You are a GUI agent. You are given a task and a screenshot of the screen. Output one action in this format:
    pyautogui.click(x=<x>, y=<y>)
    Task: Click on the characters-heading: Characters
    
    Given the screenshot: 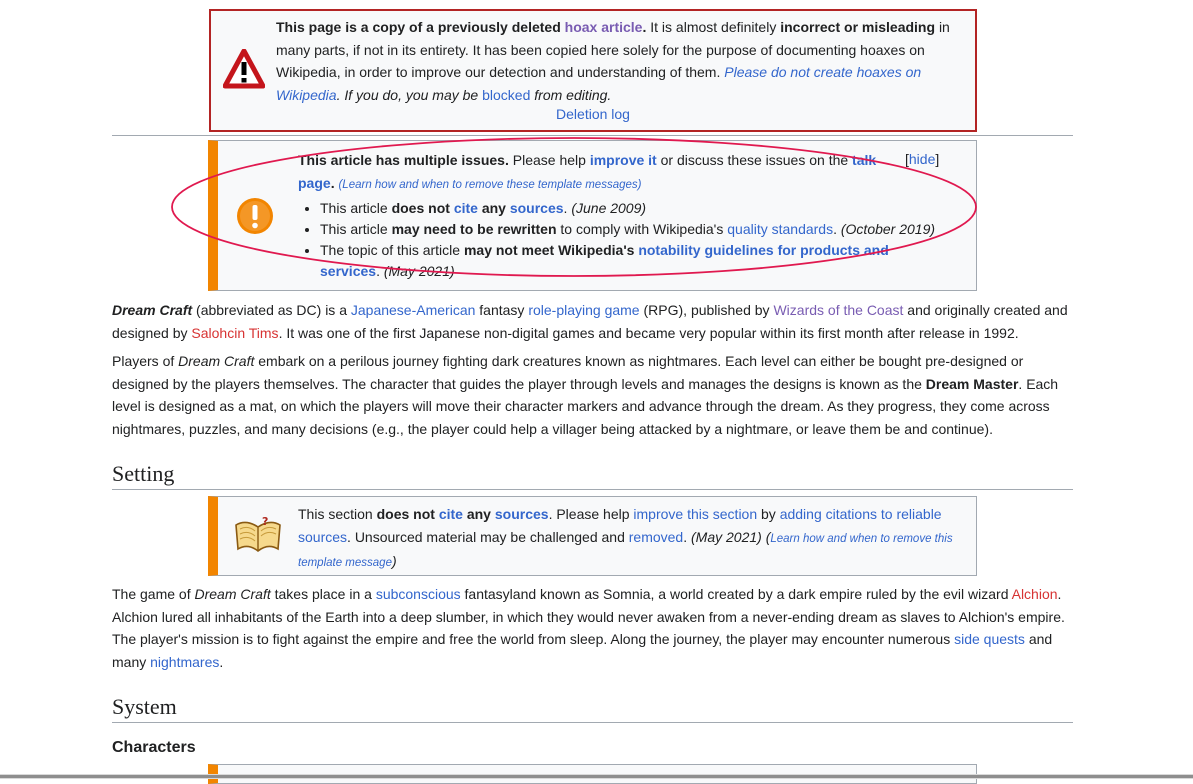 What is the action you would take?
    pyautogui.click(x=154, y=747)
    